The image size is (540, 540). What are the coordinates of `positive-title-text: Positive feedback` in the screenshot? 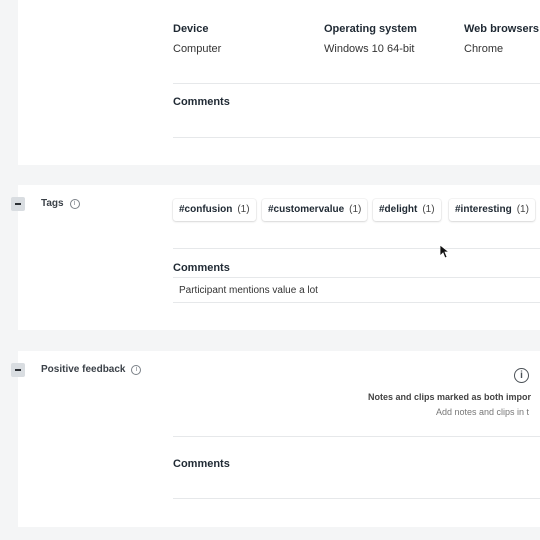 It's located at (83, 369).